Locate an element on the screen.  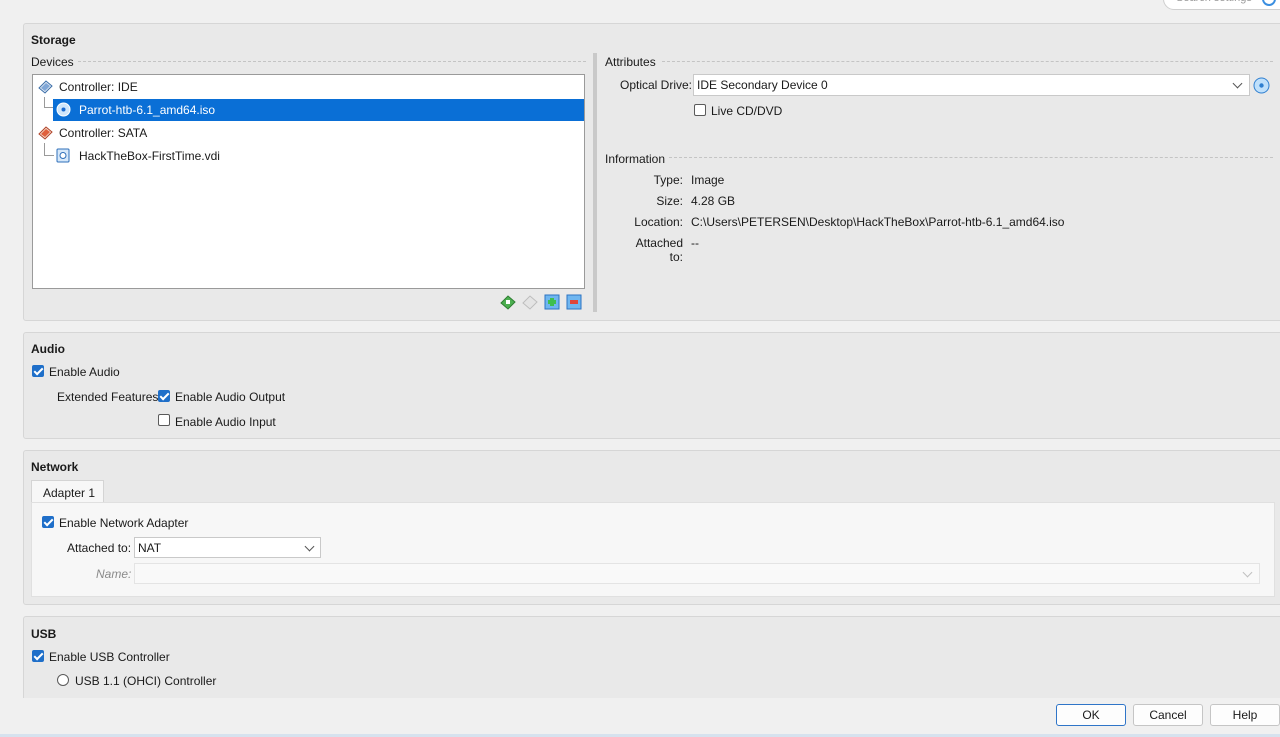
usb-title: USB is located at coordinates (44, 634).